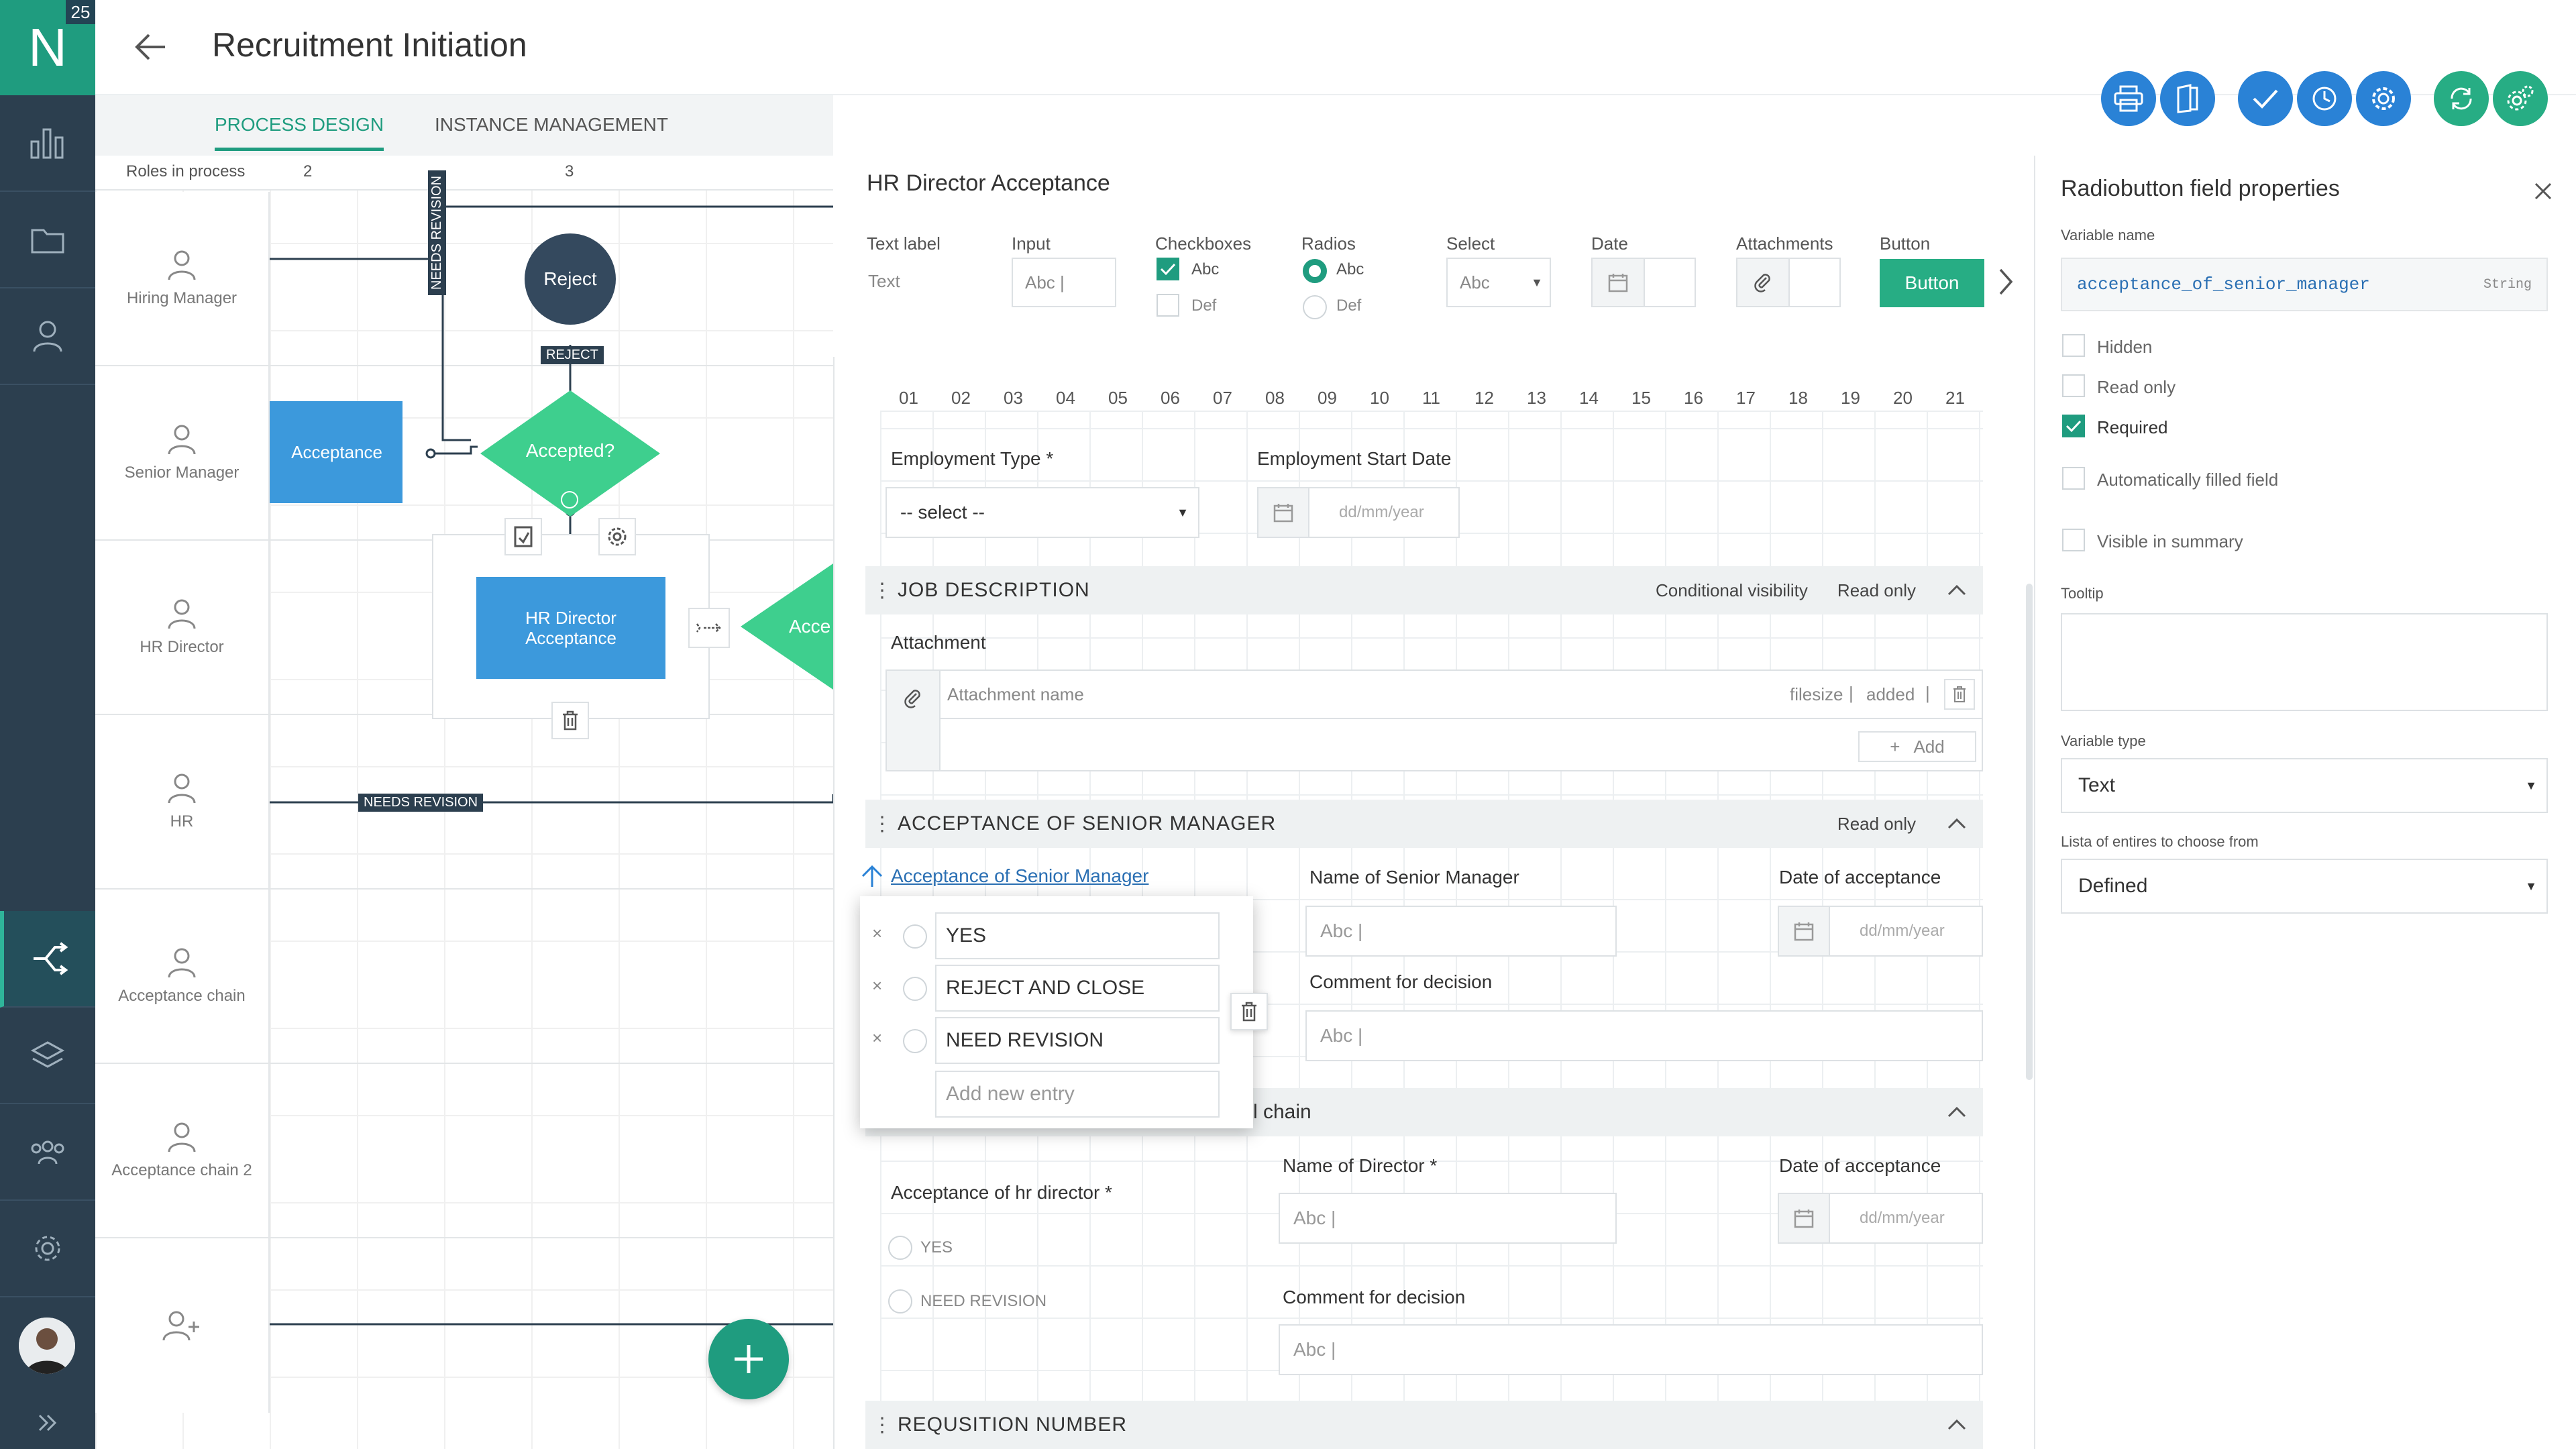 This screenshot has height=1449, width=2576. What do you see at coordinates (182, 1325) in the screenshot?
I see `add-lane-button` at bounding box center [182, 1325].